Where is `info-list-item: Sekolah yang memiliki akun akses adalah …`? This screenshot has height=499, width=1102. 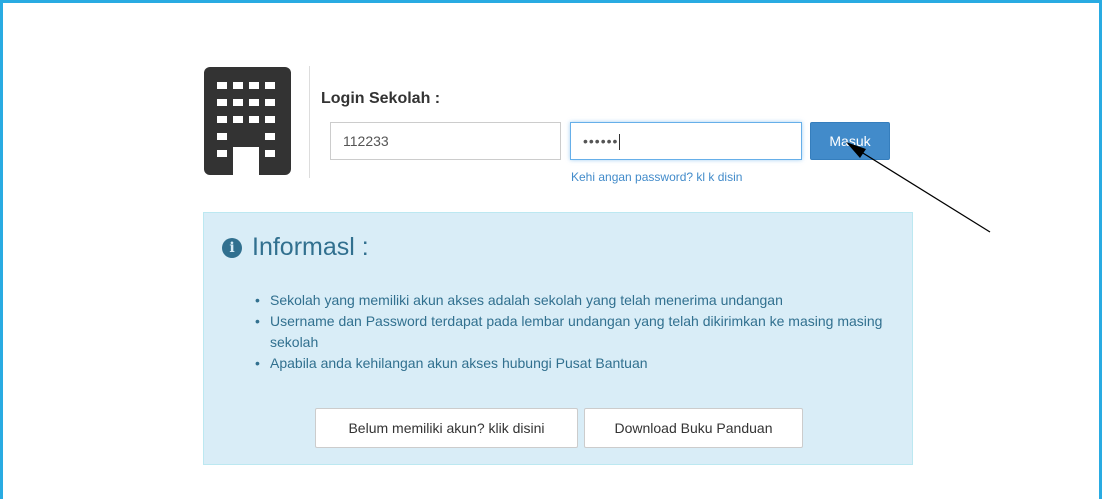 info-list-item: Sekolah yang memiliki akun akses adalah … is located at coordinates (592, 300).